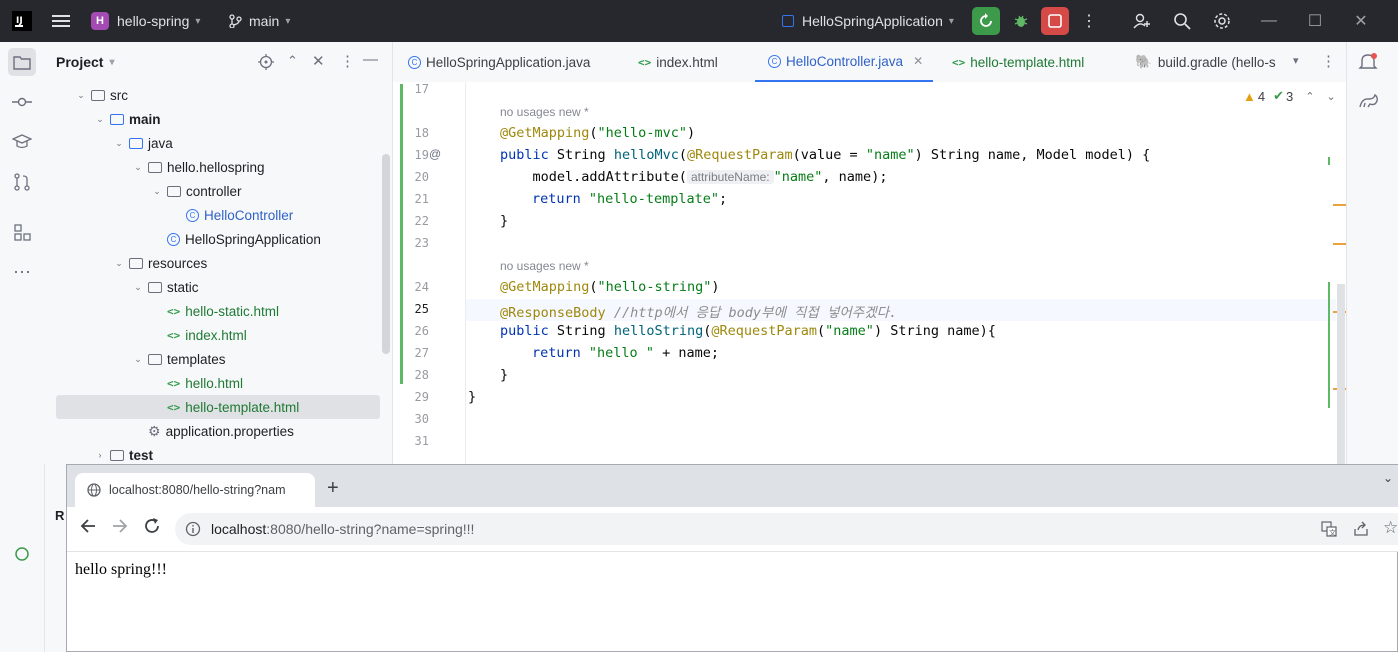  What do you see at coordinates (88, 527) in the screenshot?
I see `back-arrow-icon` at bounding box center [88, 527].